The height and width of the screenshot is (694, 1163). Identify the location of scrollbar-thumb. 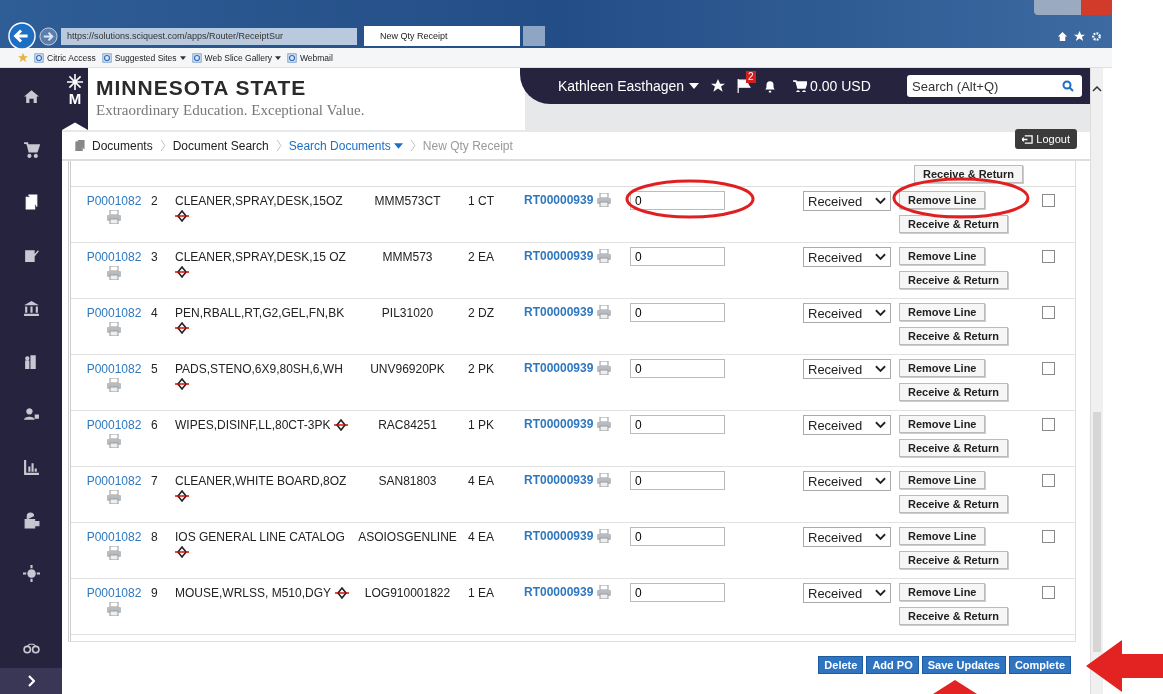
(1097, 532).